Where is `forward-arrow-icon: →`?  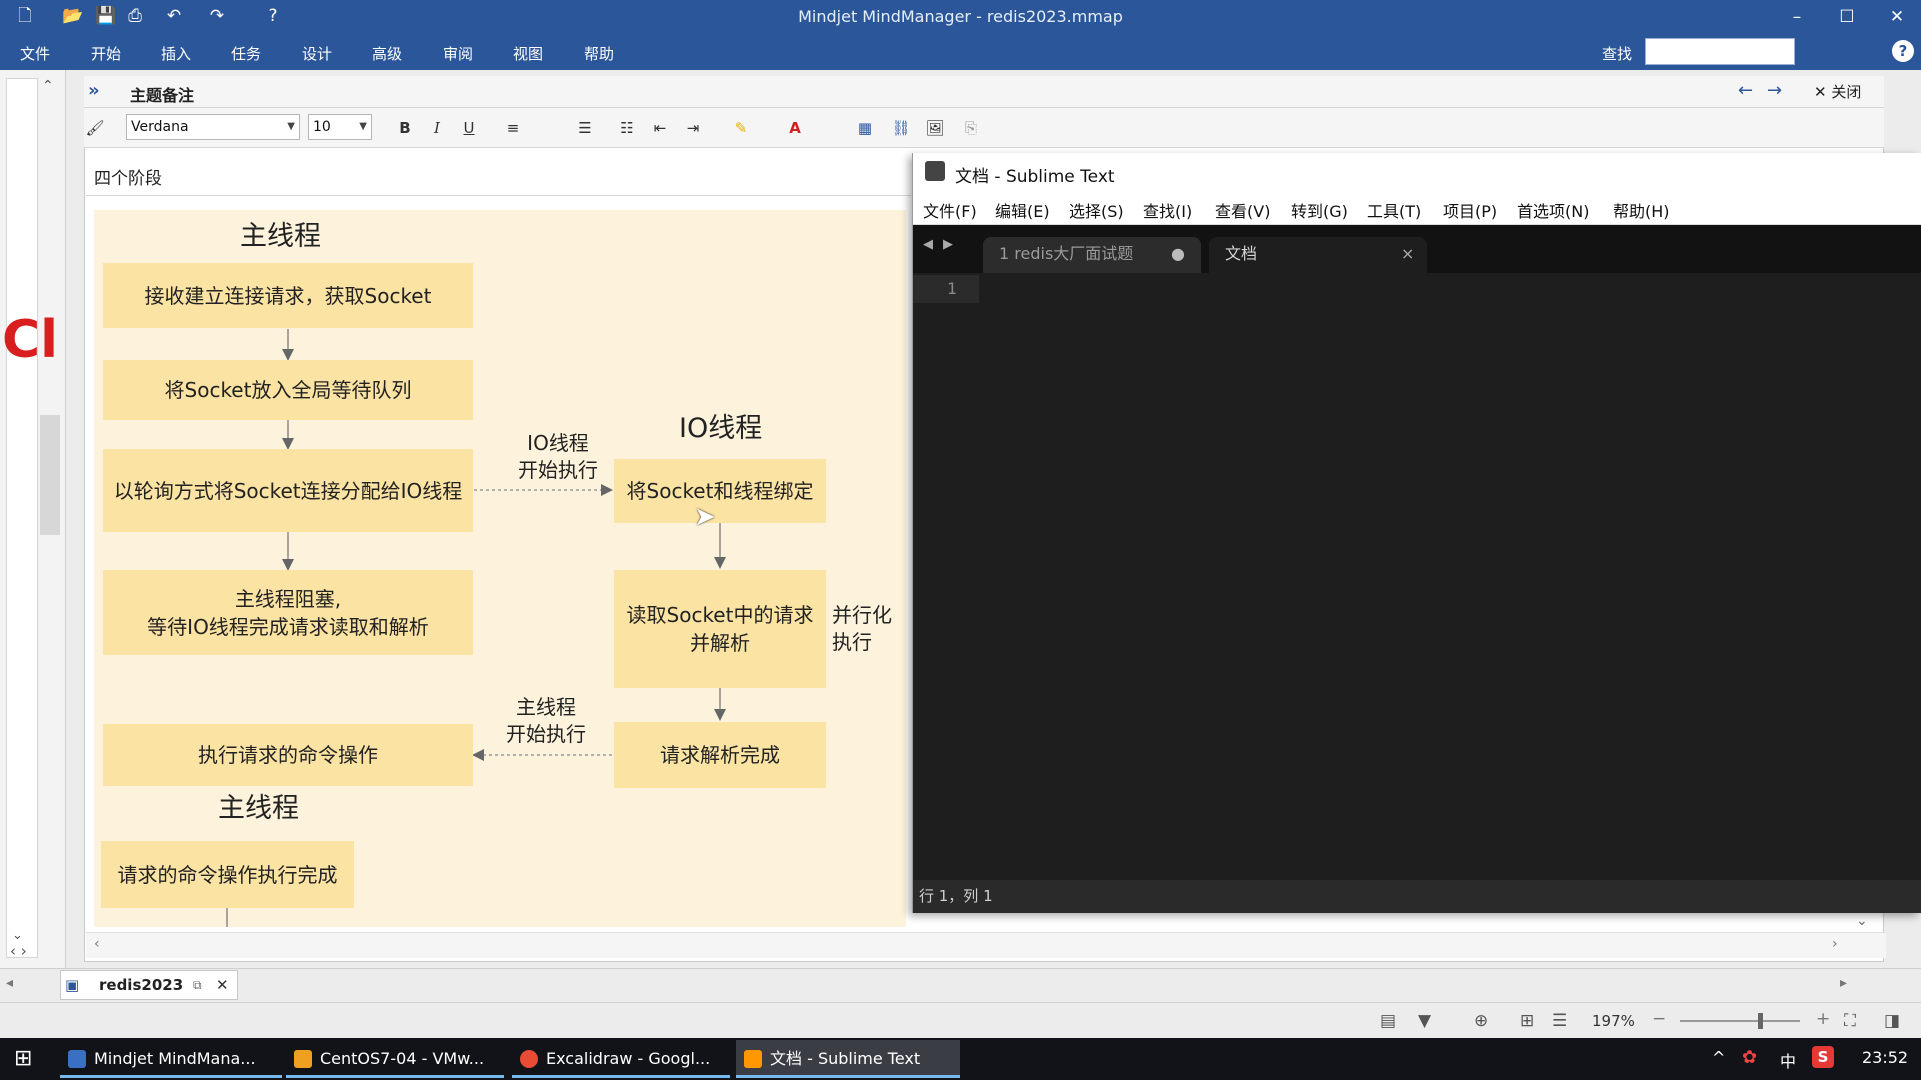 forward-arrow-icon: → is located at coordinates (1774, 90).